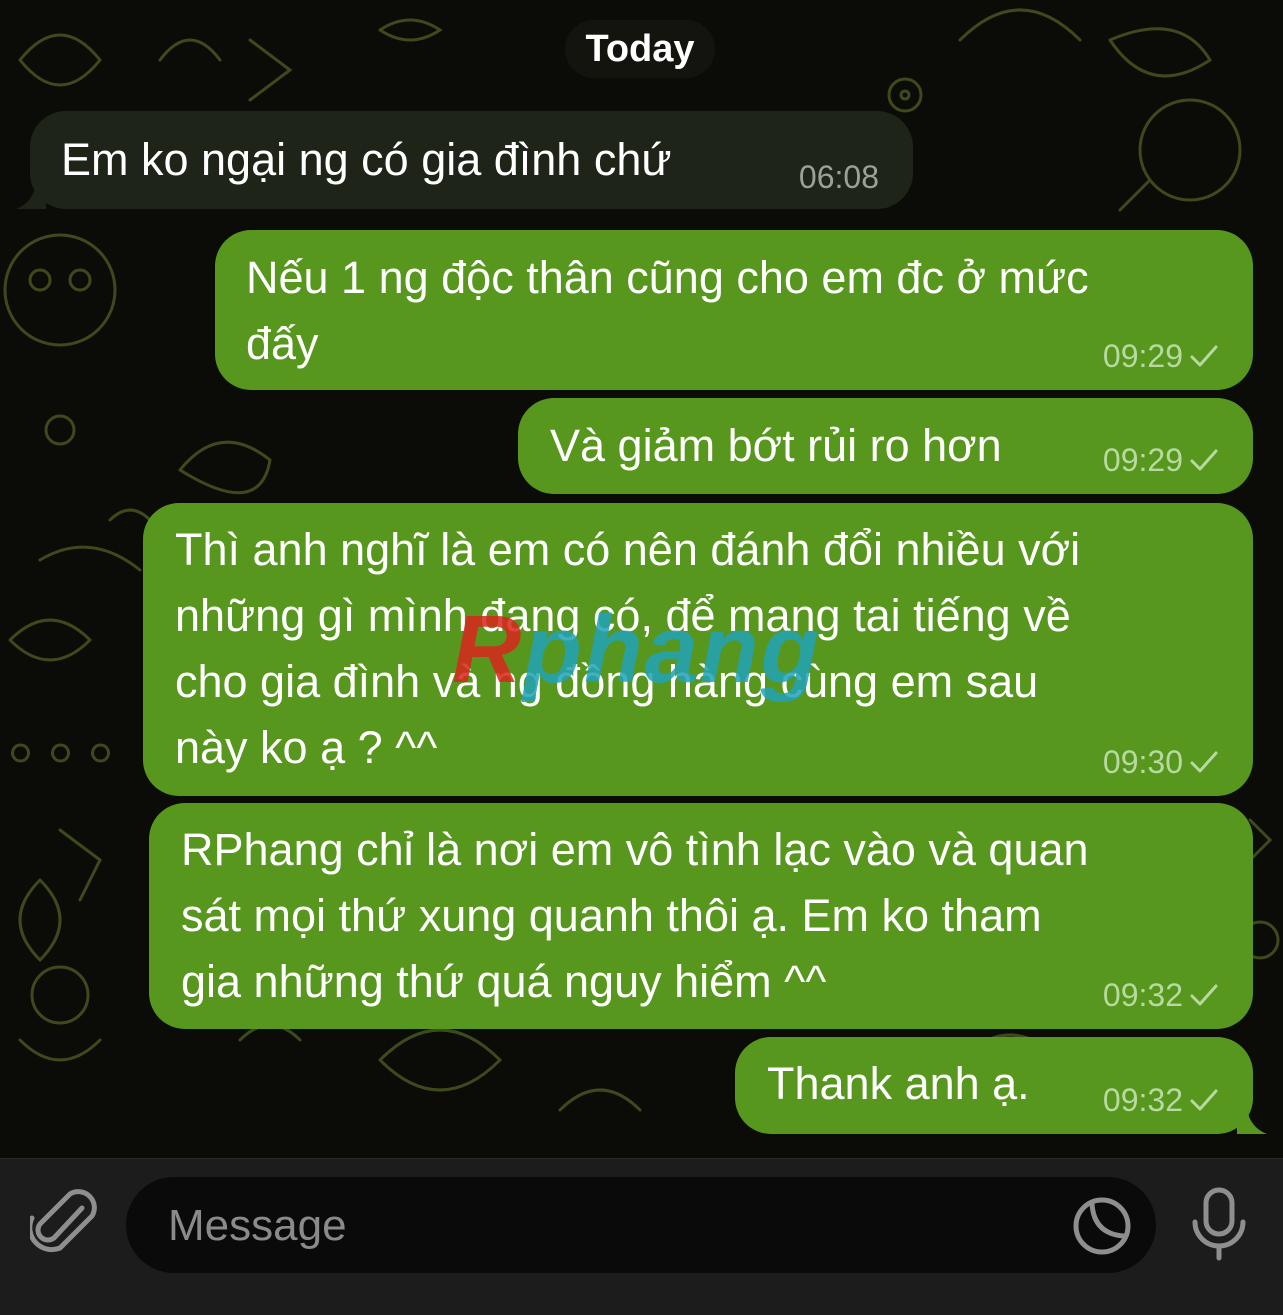 This screenshot has width=1283, height=1315. What do you see at coordinates (1102, 1226) in the screenshot?
I see `sticker-icon` at bounding box center [1102, 1226].